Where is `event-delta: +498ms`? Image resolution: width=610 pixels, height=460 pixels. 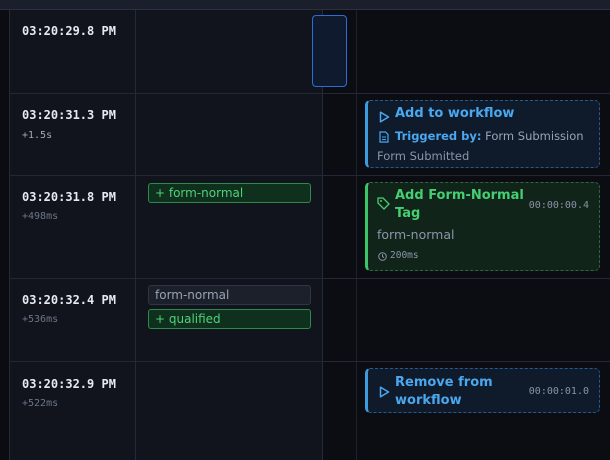 event-delta: +498ms is located at coordinates (40, 216).